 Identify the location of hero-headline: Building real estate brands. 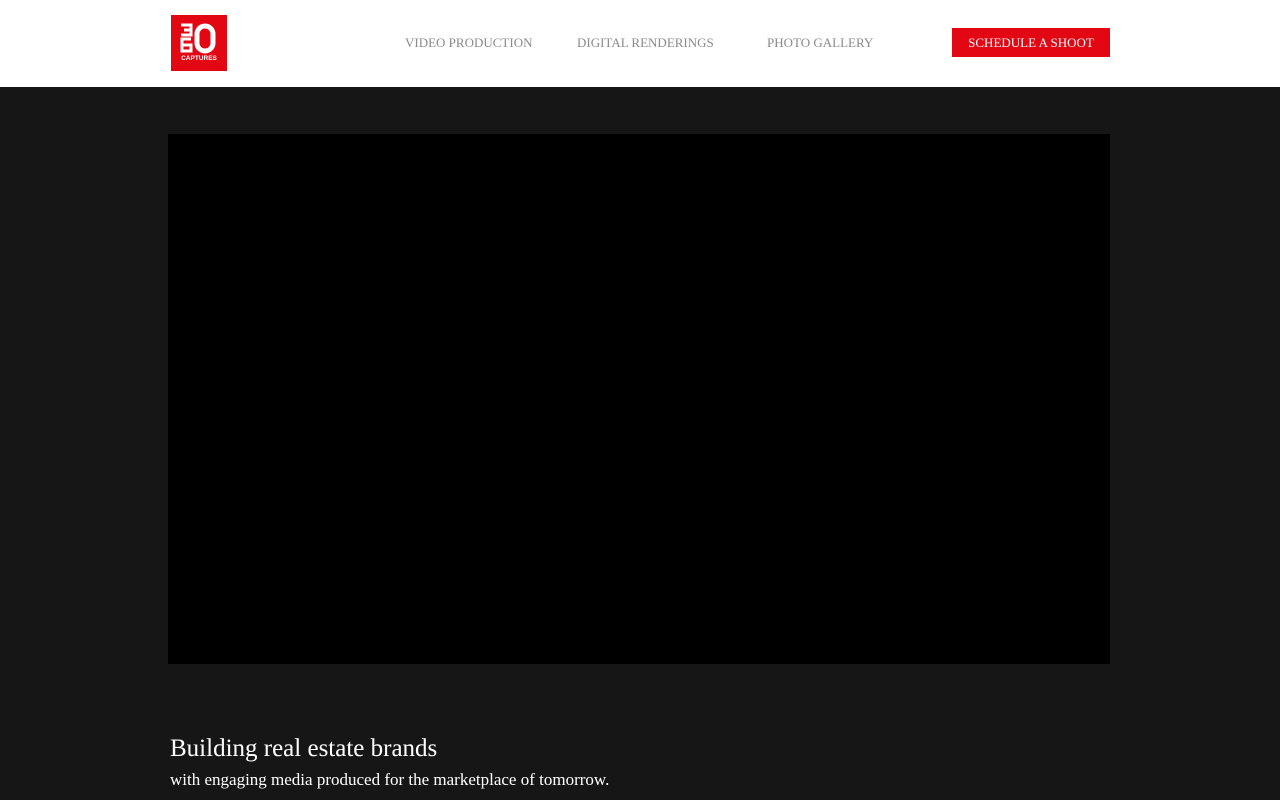
(304, 748).